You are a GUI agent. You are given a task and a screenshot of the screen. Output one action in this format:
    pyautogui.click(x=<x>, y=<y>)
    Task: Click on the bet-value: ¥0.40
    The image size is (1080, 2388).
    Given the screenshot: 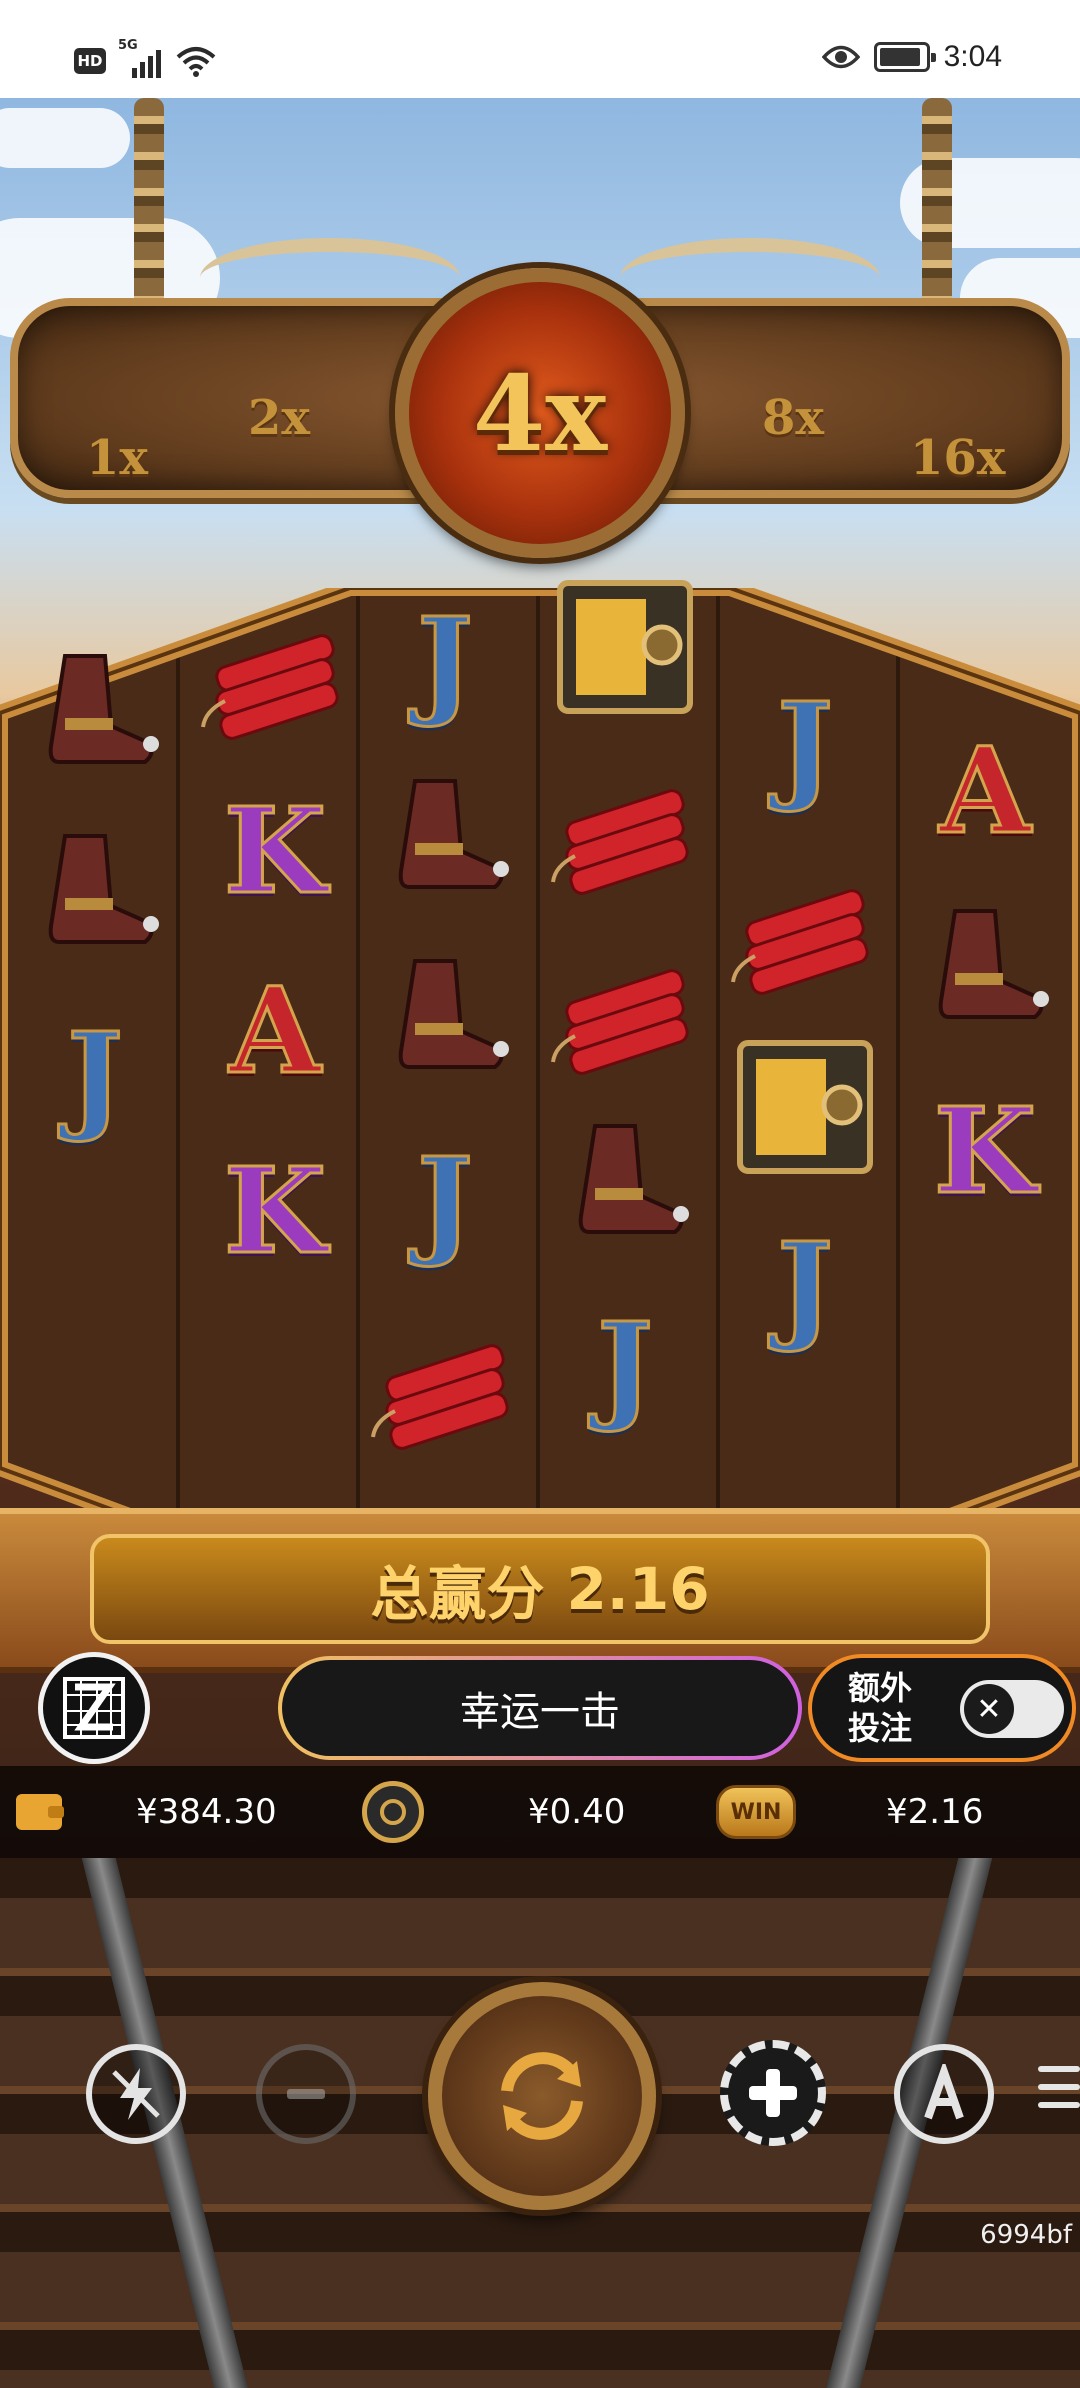 What is the action you would take?
    pyautogui.click(x=577, y=1812)
    